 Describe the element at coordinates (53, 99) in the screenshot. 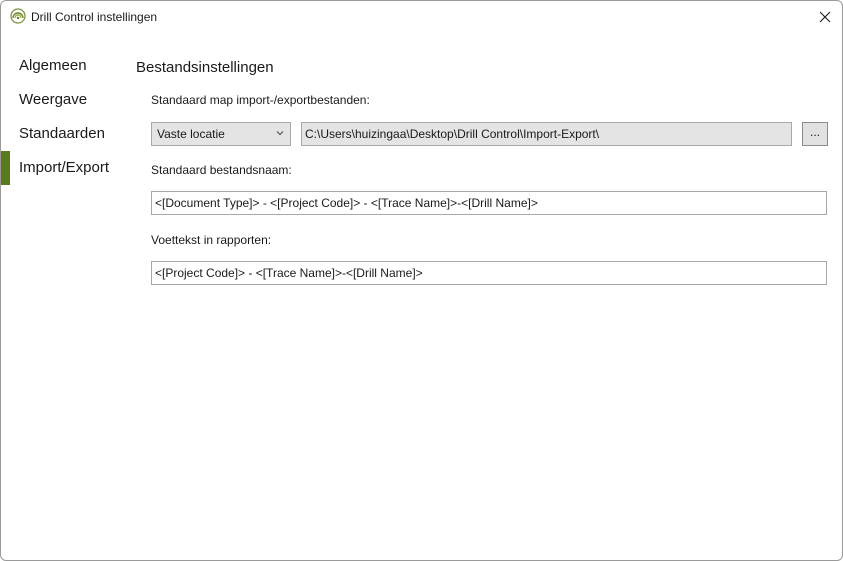

I see `sidebar-item-label: Weergave` at that location.